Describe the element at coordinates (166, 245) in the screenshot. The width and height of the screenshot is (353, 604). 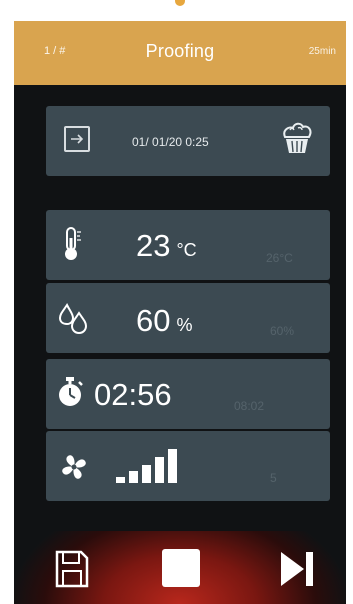
I see `current-temperature: 23 °C` at that location.